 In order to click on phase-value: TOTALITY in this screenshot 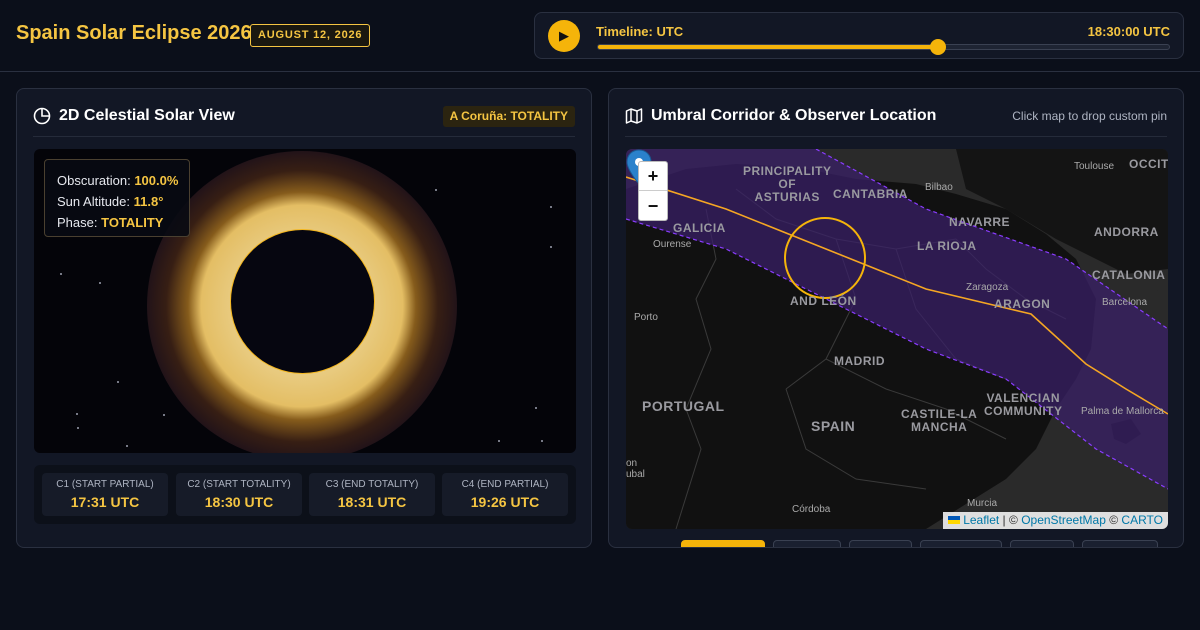, I will do `click(132, 222)`.